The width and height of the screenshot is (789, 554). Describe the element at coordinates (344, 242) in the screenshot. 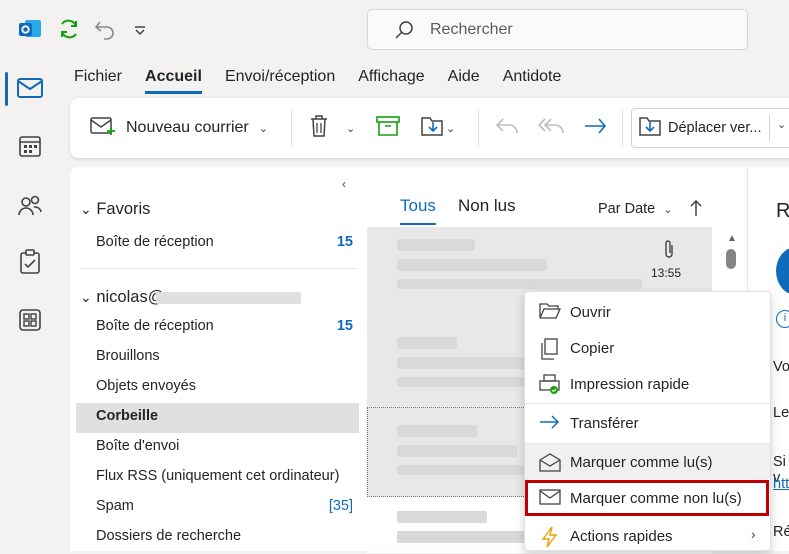

I see `favorite-inbox-count: 15` at that location.